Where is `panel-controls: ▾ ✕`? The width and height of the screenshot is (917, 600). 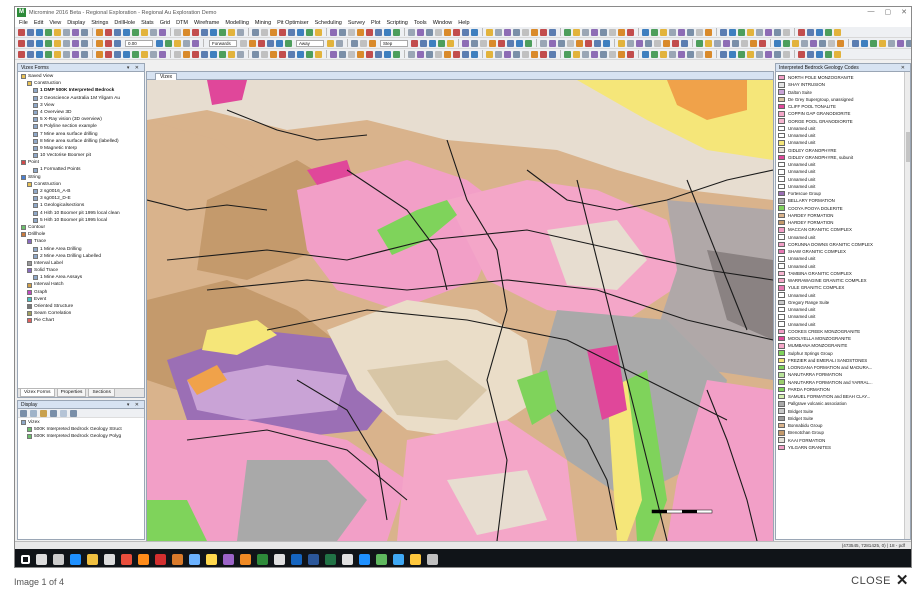
panel-controls: ▾ ✕ is located at coordinates (134, 405).